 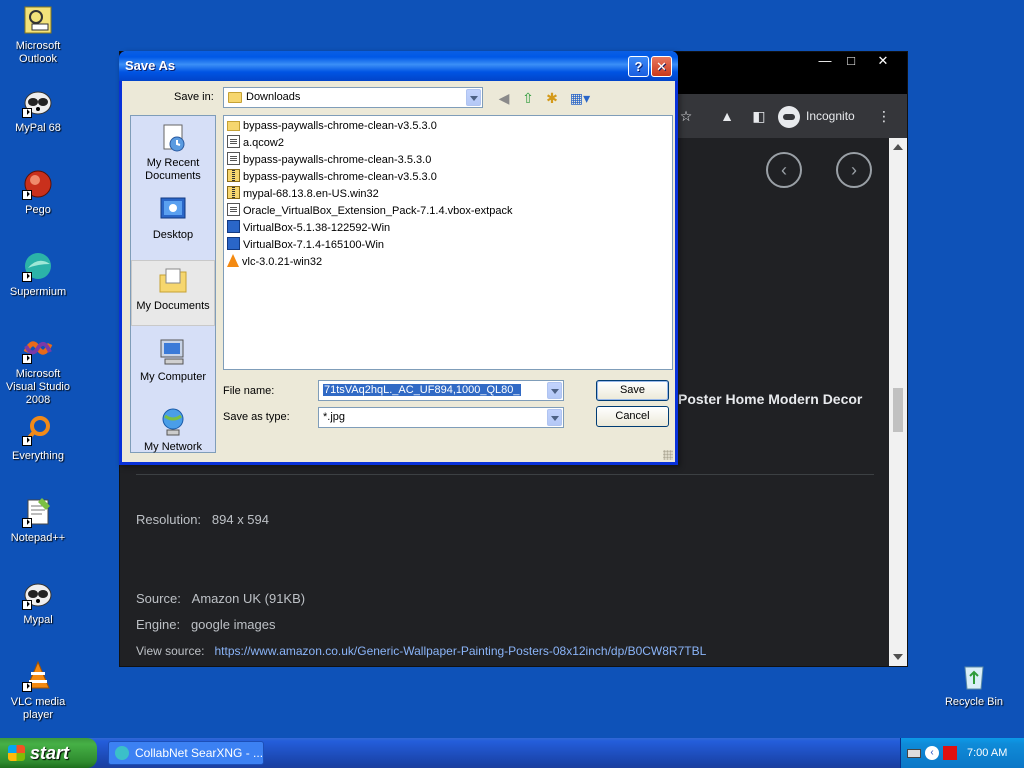 What do you see at coordinates (512, 753) in the screenshot?
I see `taskbar: start CollabNet SearXNG - ... ‹ 7:00 AM` at bounding box center [512, 753].